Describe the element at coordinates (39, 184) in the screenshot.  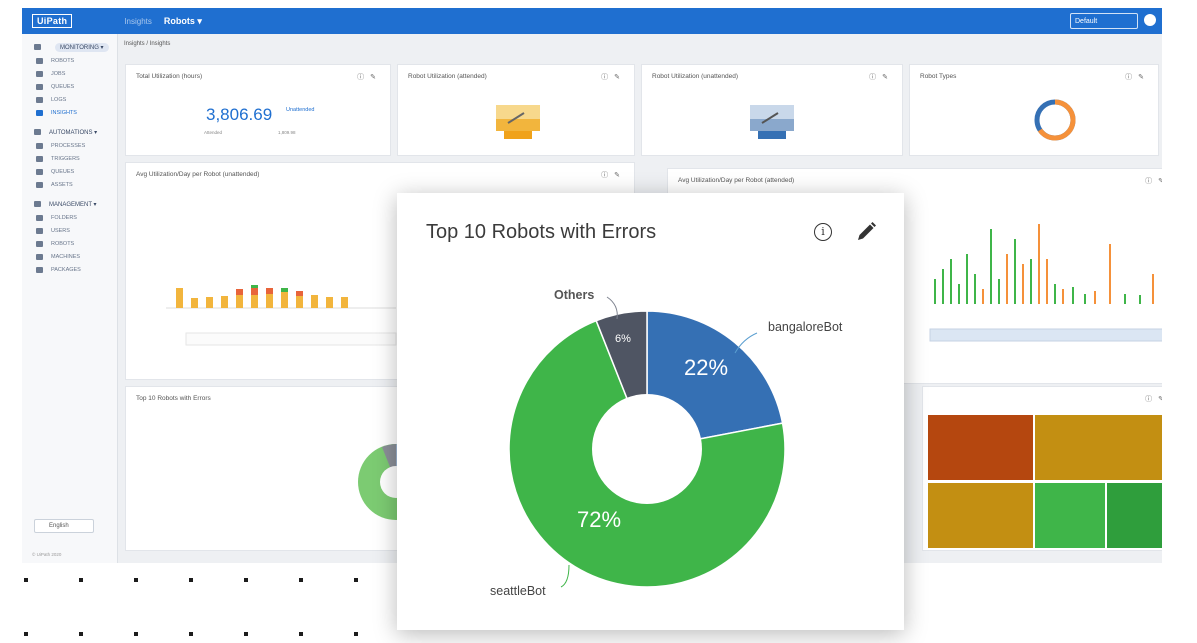
I see `asset-icon` at that location.